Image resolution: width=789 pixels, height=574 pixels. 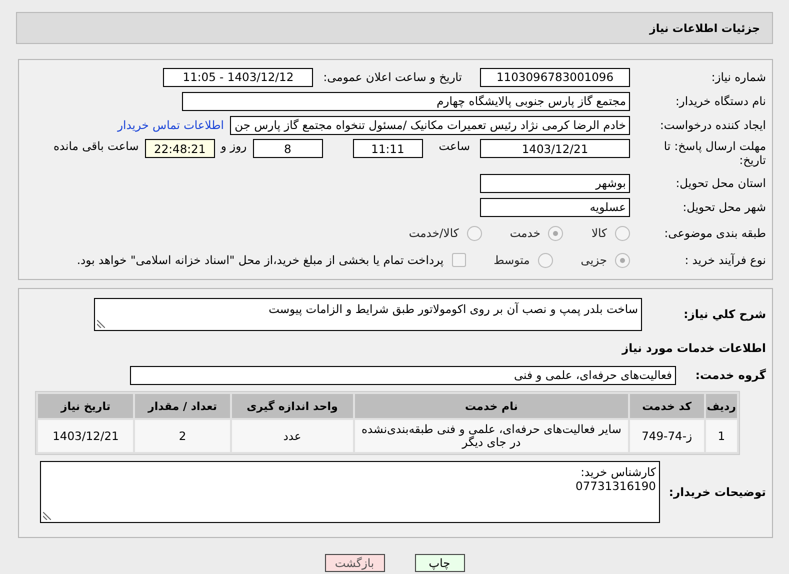 What do you see at coordinates (512, 260) in the screenshot?
I see `option-label: متوسط` at bounding box center [512, 260].